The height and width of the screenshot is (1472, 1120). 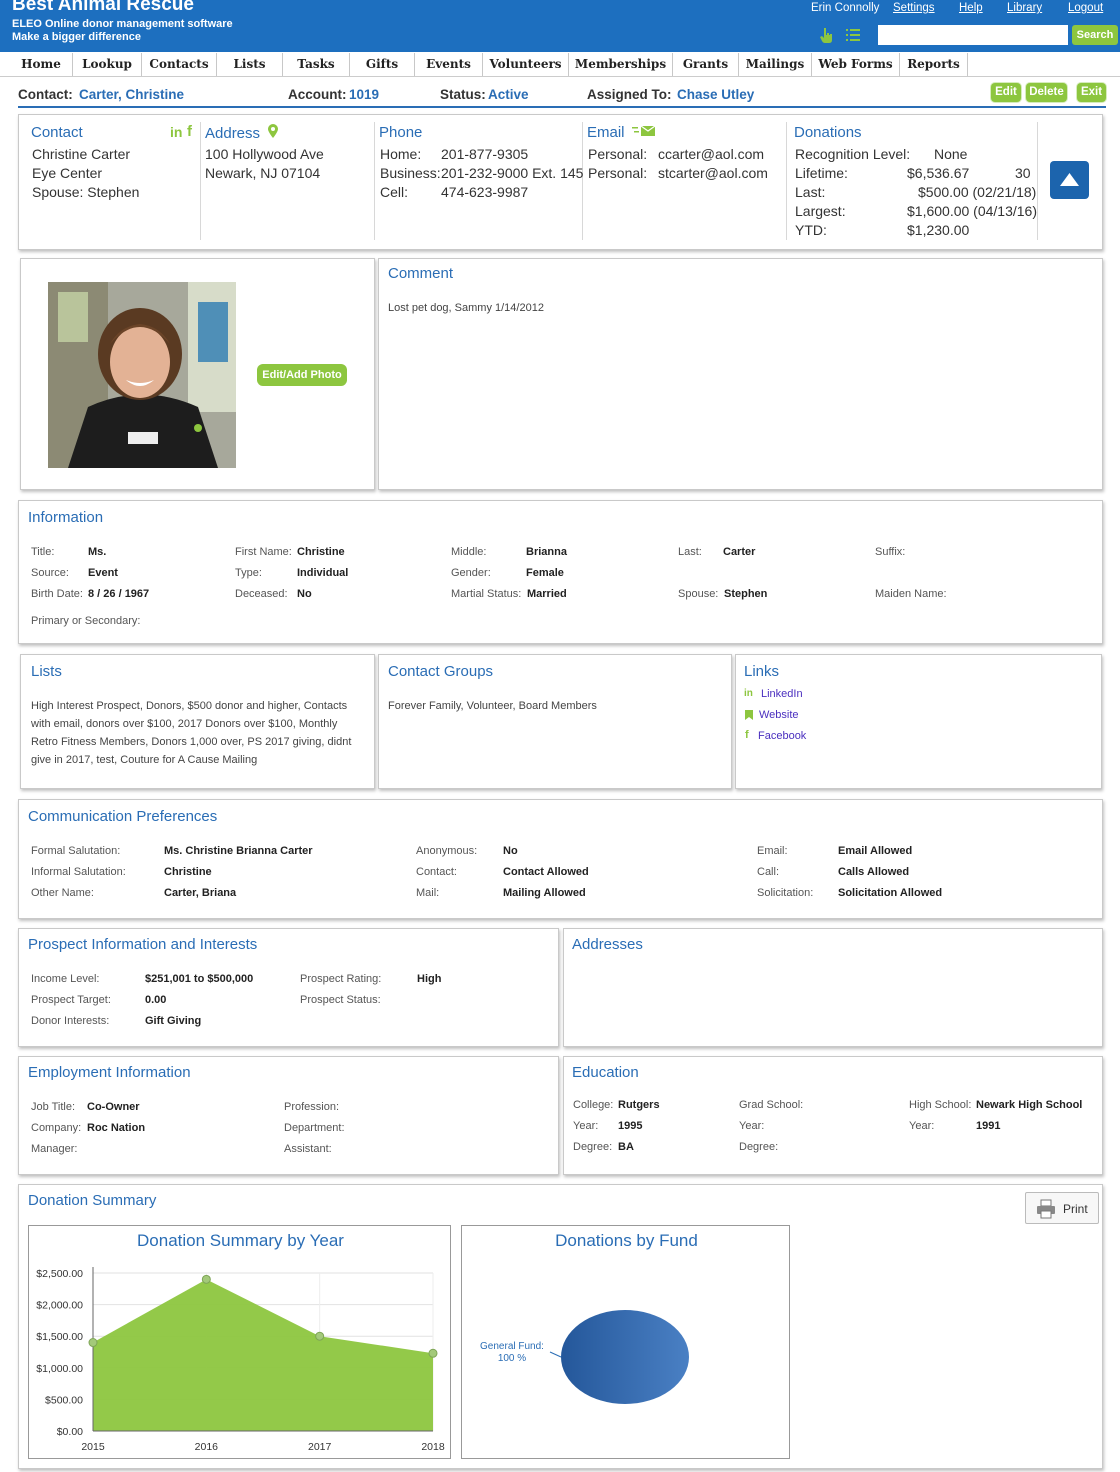 What do you see at coordinates (973, 35) in the screenshot?
I see `search-input` at bounding box center [973, 35].